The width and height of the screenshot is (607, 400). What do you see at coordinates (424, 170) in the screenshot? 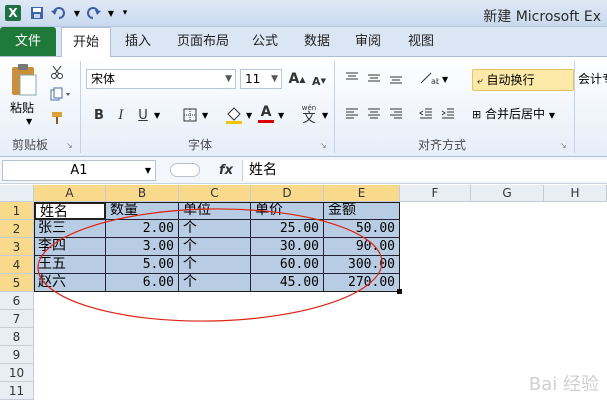
I see `formula-input: 姓名` at bounding box center [424, 170].